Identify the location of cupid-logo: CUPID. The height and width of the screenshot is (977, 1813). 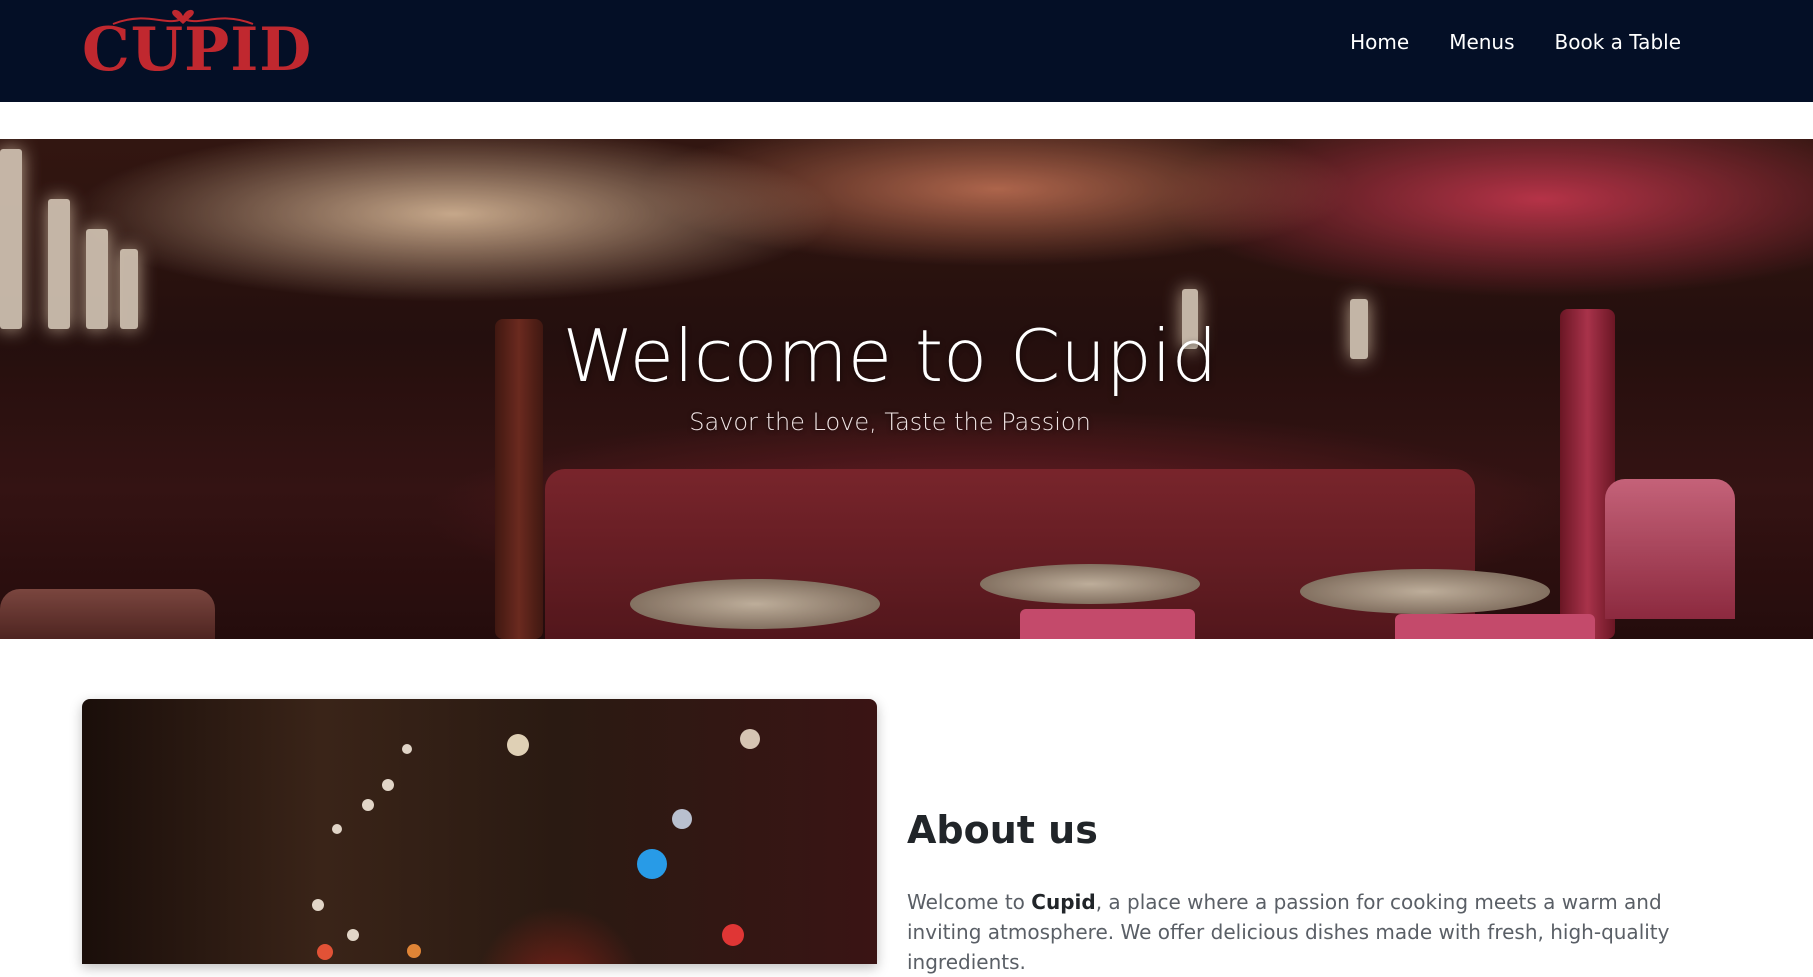
(194, 46).